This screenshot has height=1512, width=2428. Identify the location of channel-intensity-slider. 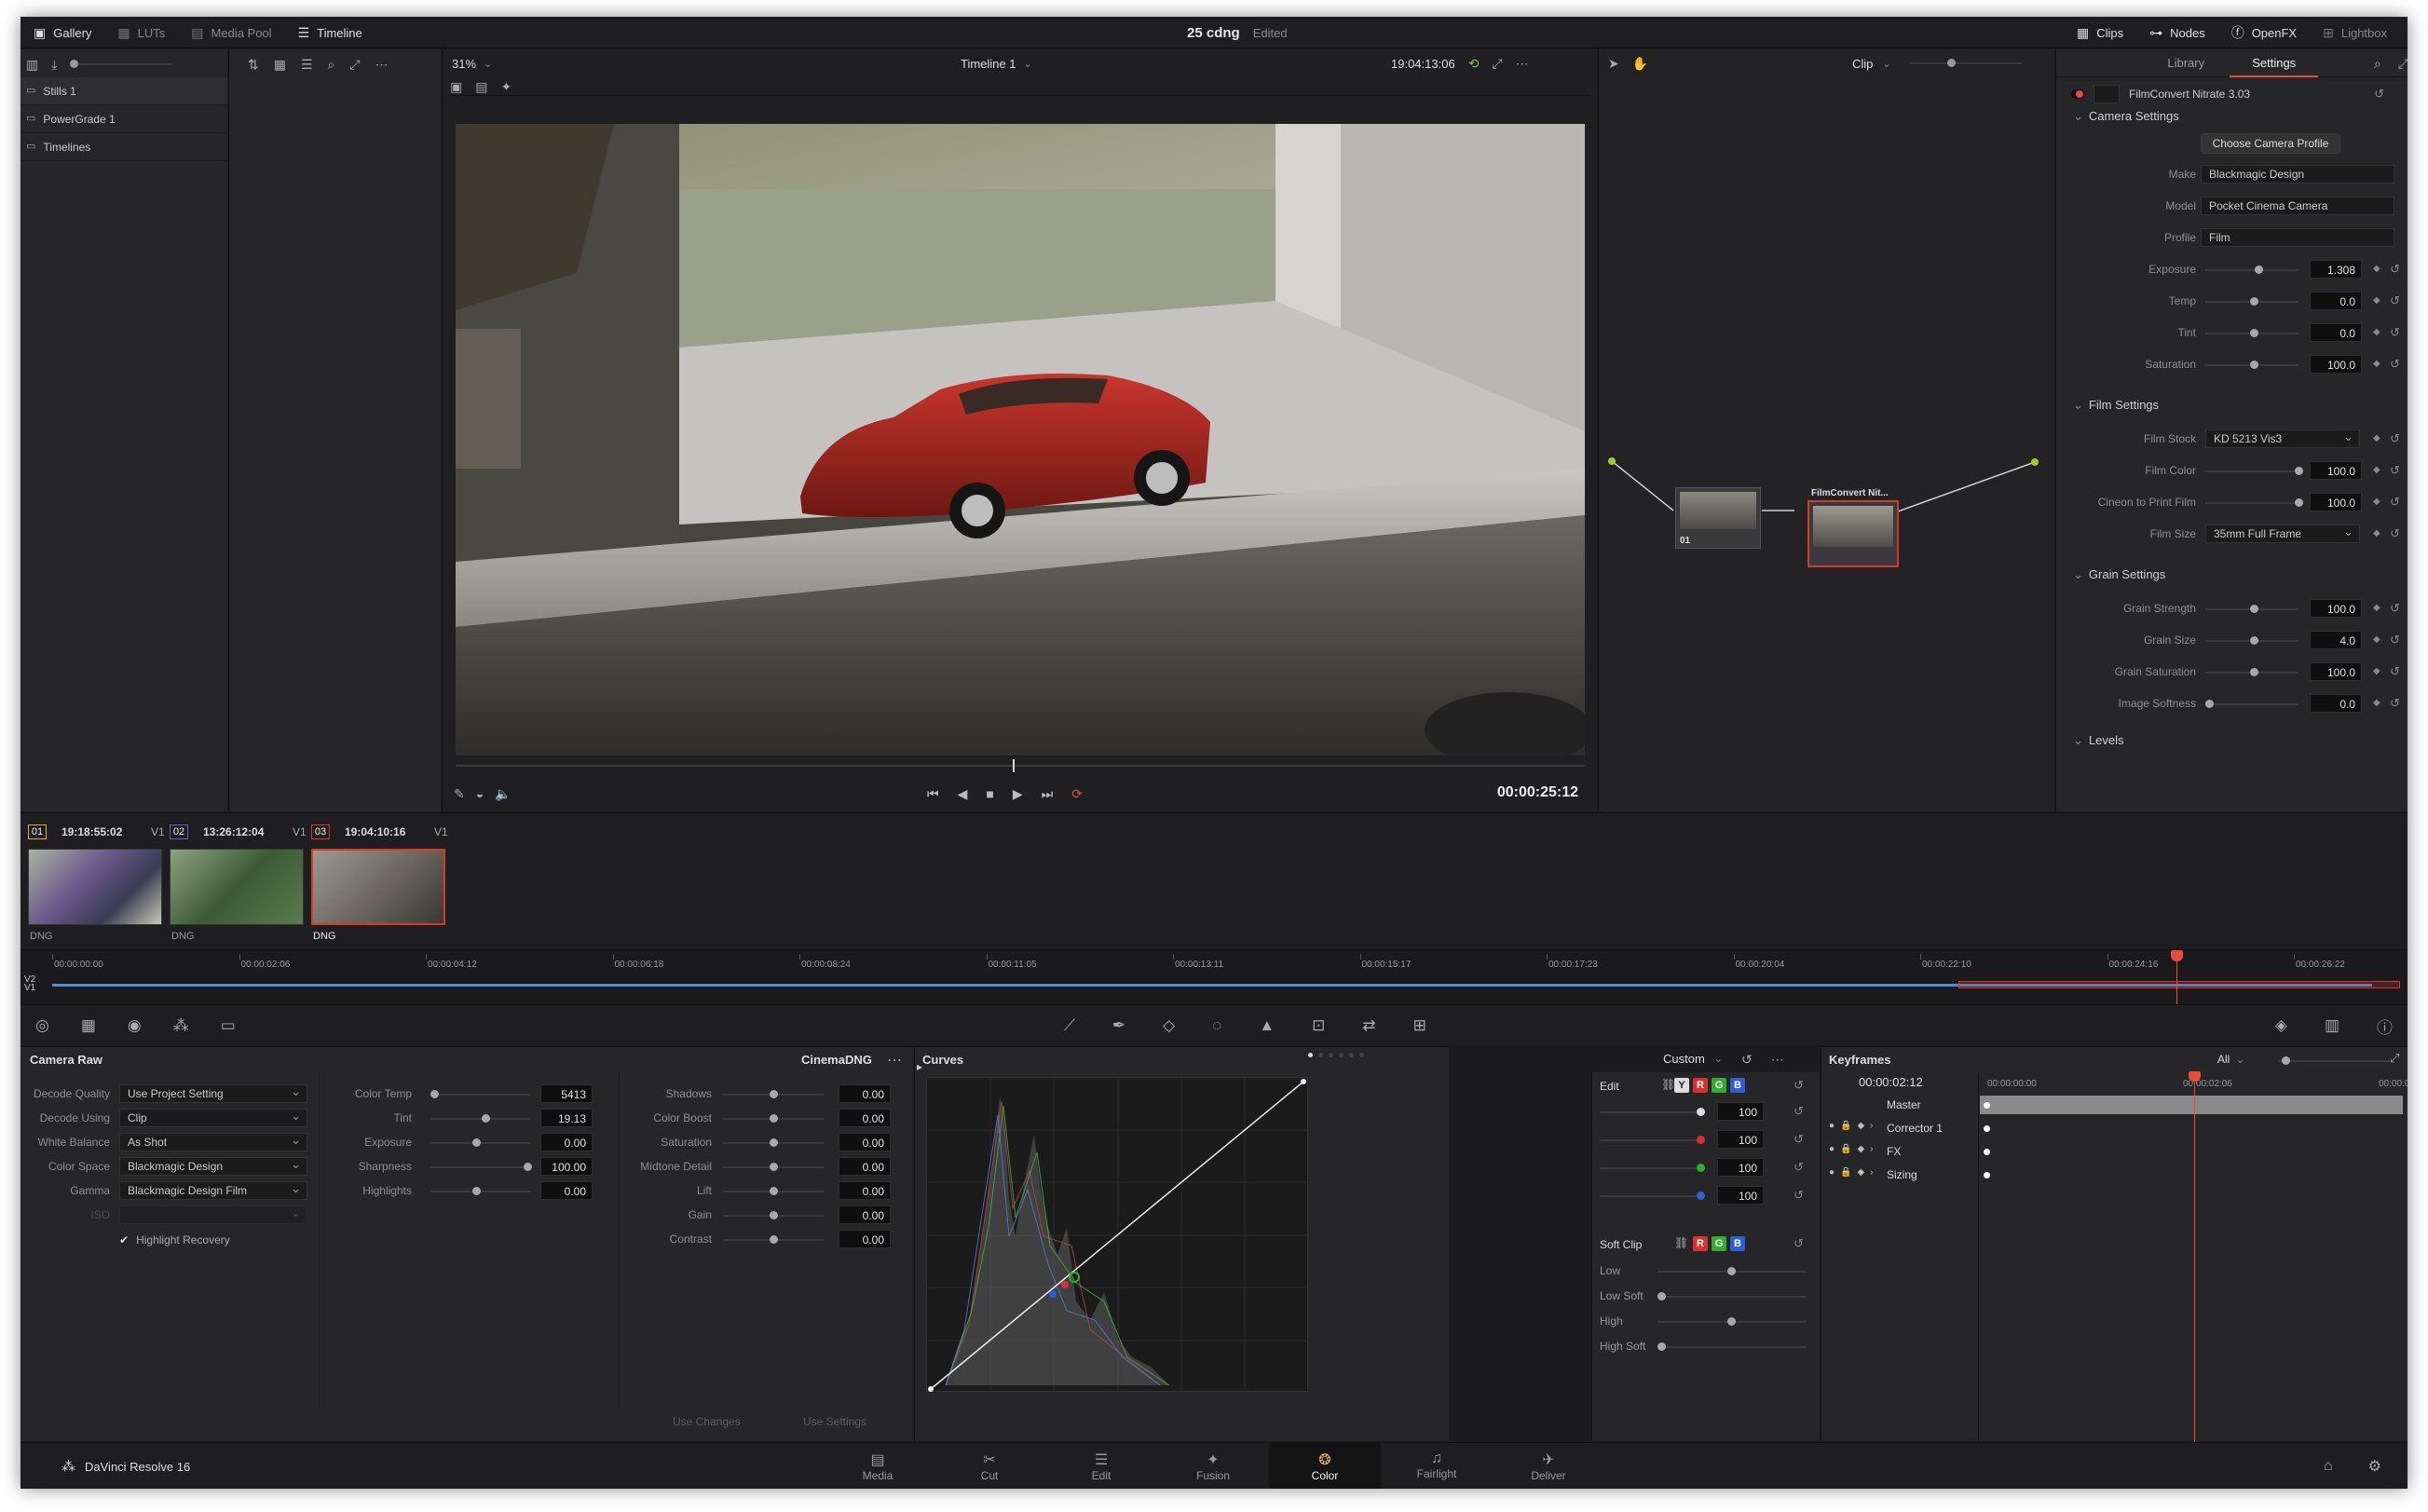
(1652, 1196).